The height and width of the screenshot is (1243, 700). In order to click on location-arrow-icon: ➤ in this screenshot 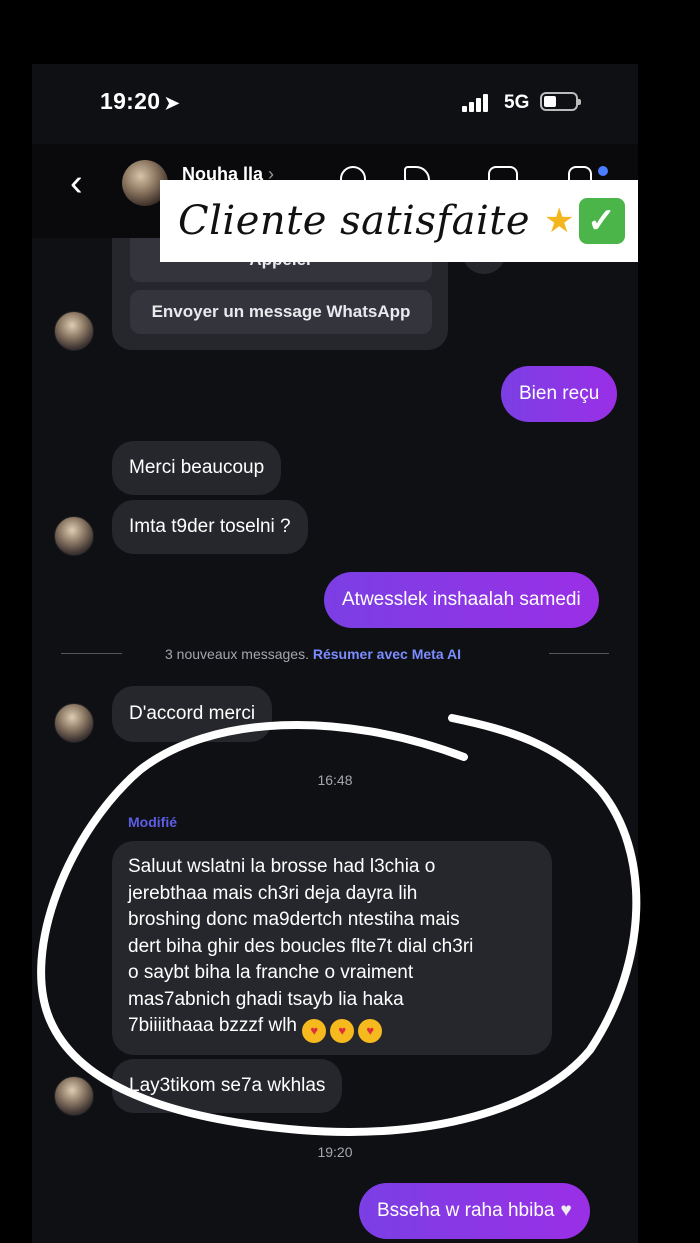, I will do `click(172, 103)`.